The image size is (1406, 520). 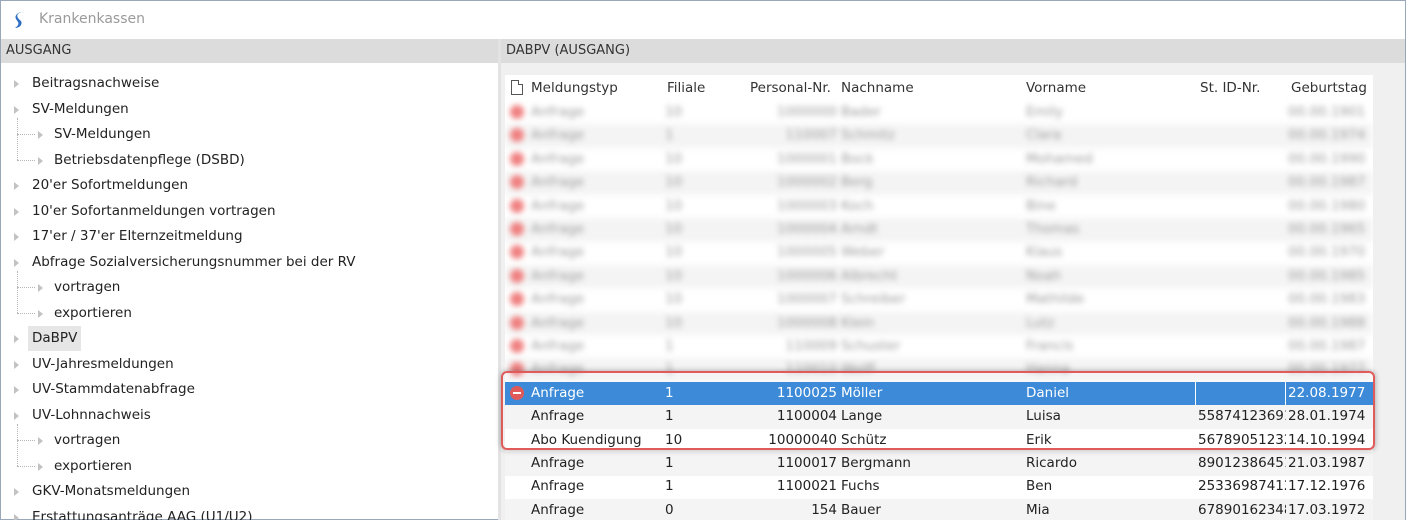 I want to click on table-cell: 1000008, so click(x=806, y=322).